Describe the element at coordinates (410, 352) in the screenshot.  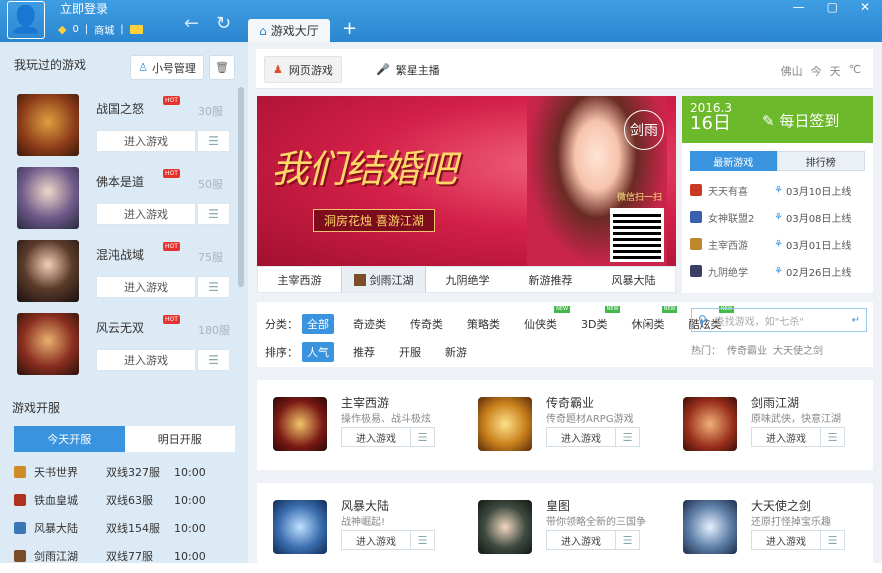
I see `sort-chip: 开服` at that location.